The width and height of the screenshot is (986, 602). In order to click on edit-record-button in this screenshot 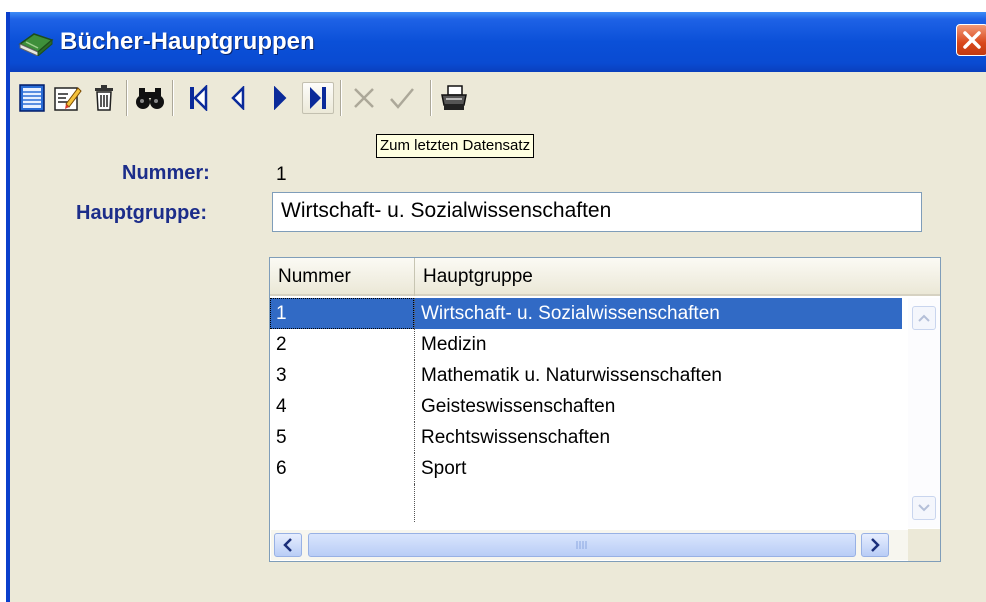, I will do `click(68, 98)`.